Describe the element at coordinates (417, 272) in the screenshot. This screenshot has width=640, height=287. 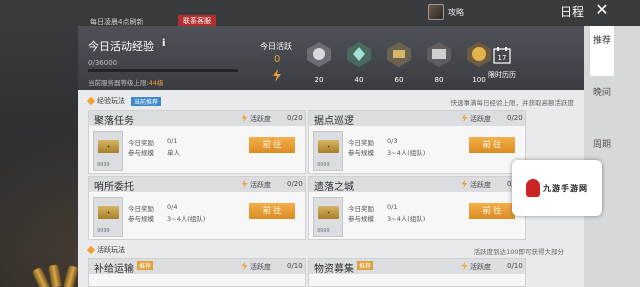
I see `task-card: 物资募集 推荐 活跃度 0/10` at that location.